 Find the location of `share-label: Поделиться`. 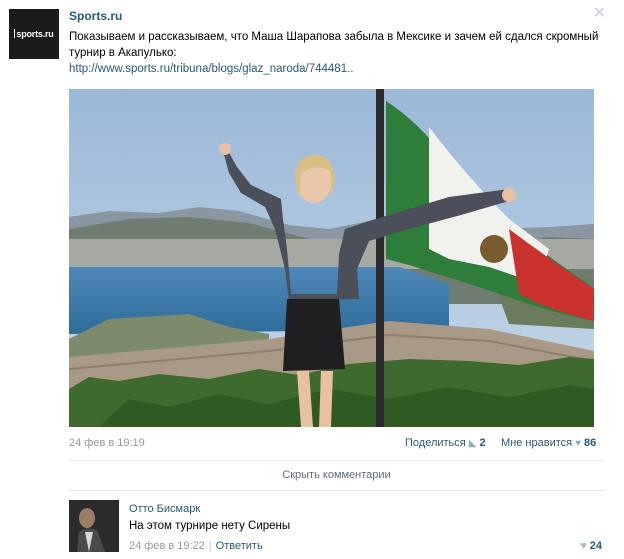

share-label: Поделиться is located at coordinates (435, 443).